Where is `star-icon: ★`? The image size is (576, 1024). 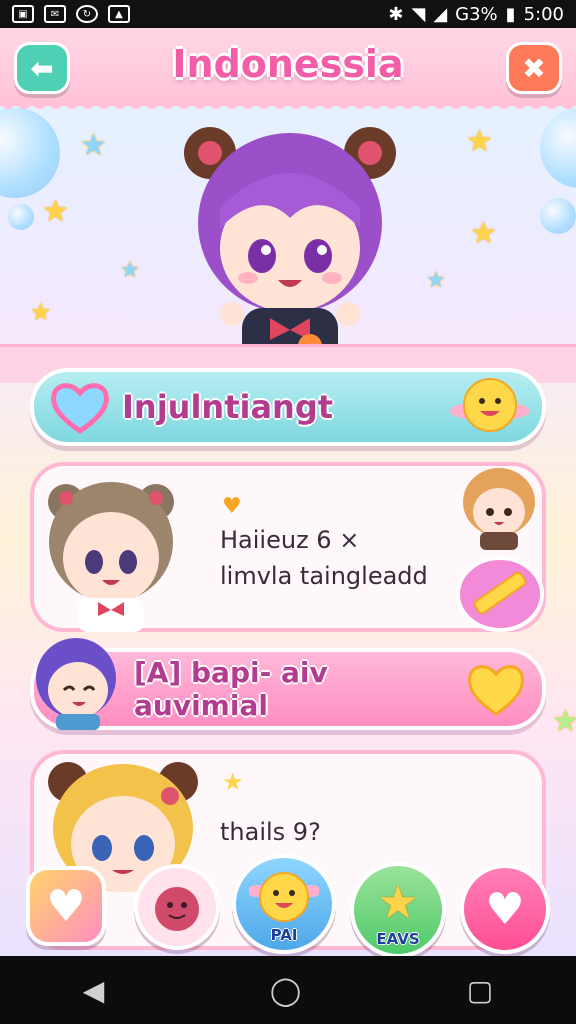 star-icon: ★ is located at coordinates (398, 902).